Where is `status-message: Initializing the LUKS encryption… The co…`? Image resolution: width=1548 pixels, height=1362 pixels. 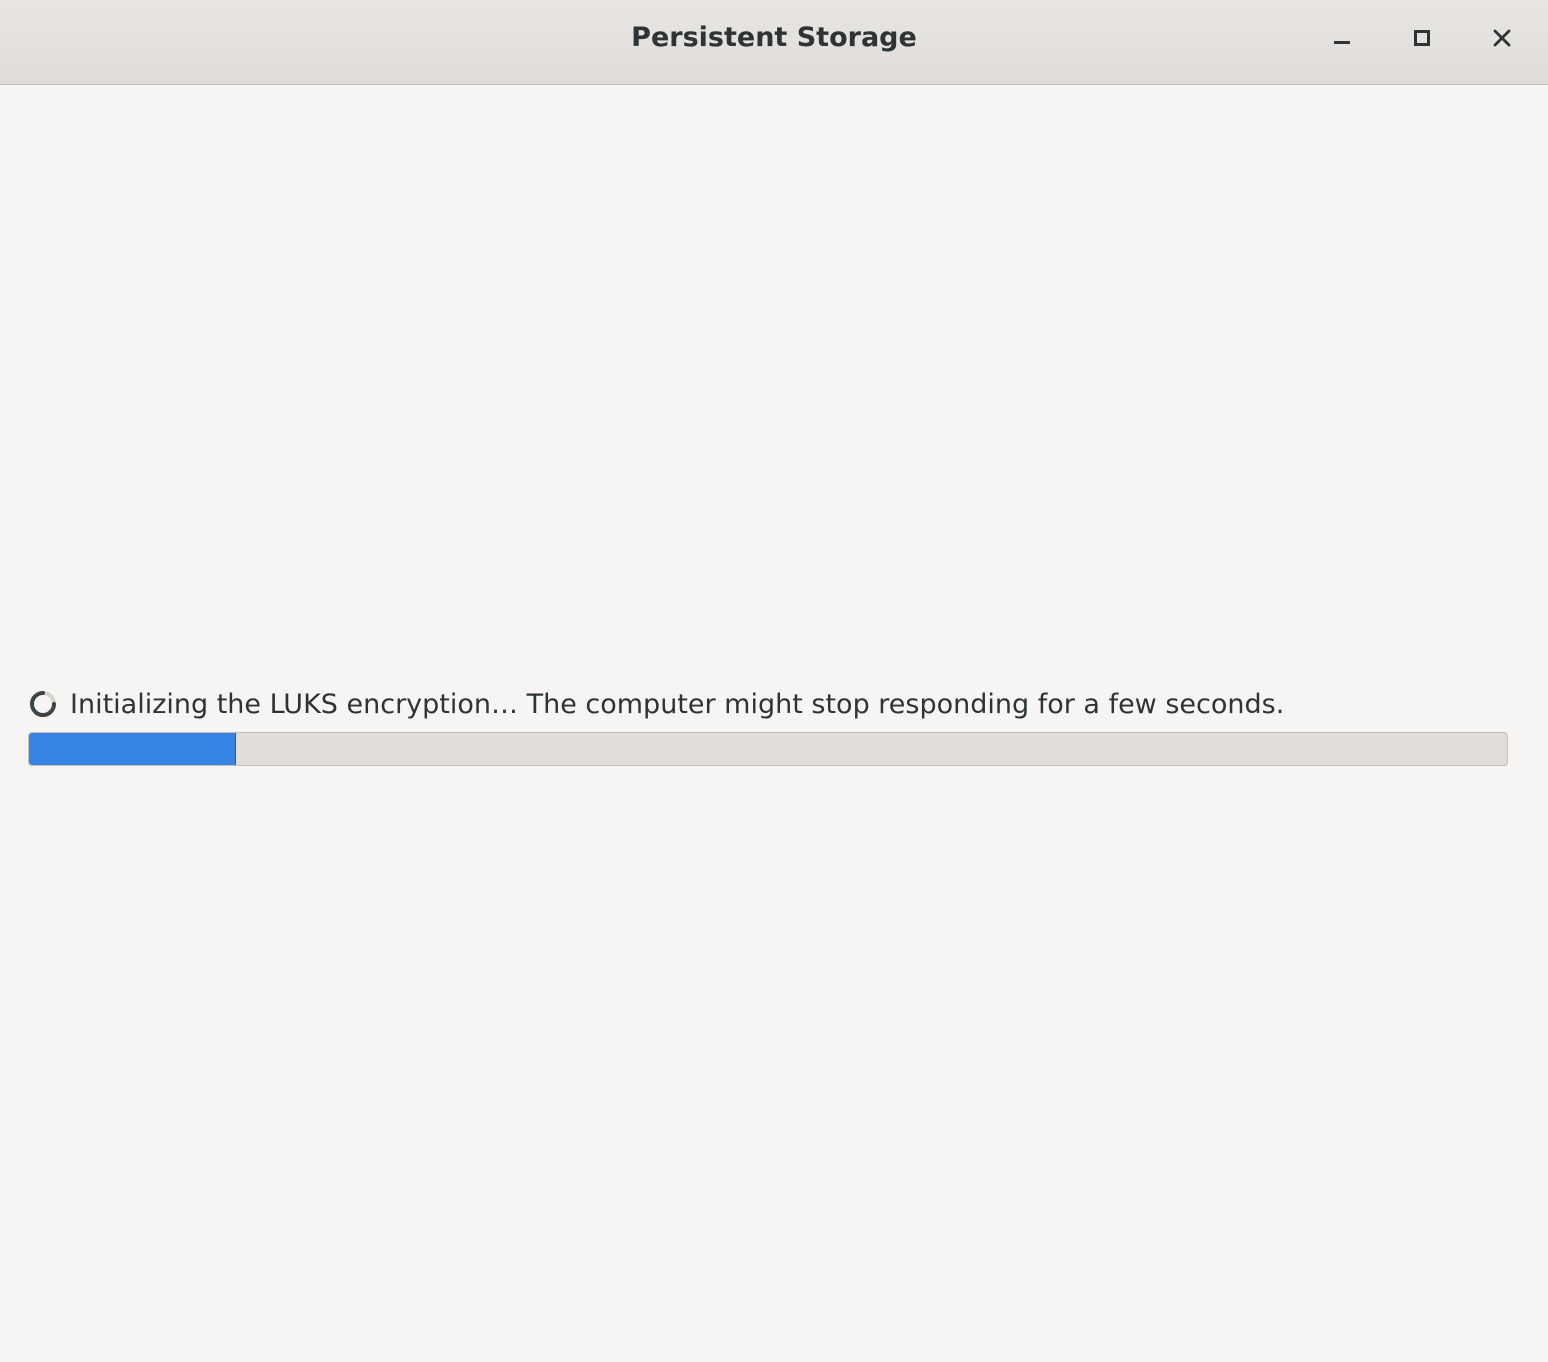
status-message: Initializing the LUKS encryption… The co… is located at coordinates (677, 704).